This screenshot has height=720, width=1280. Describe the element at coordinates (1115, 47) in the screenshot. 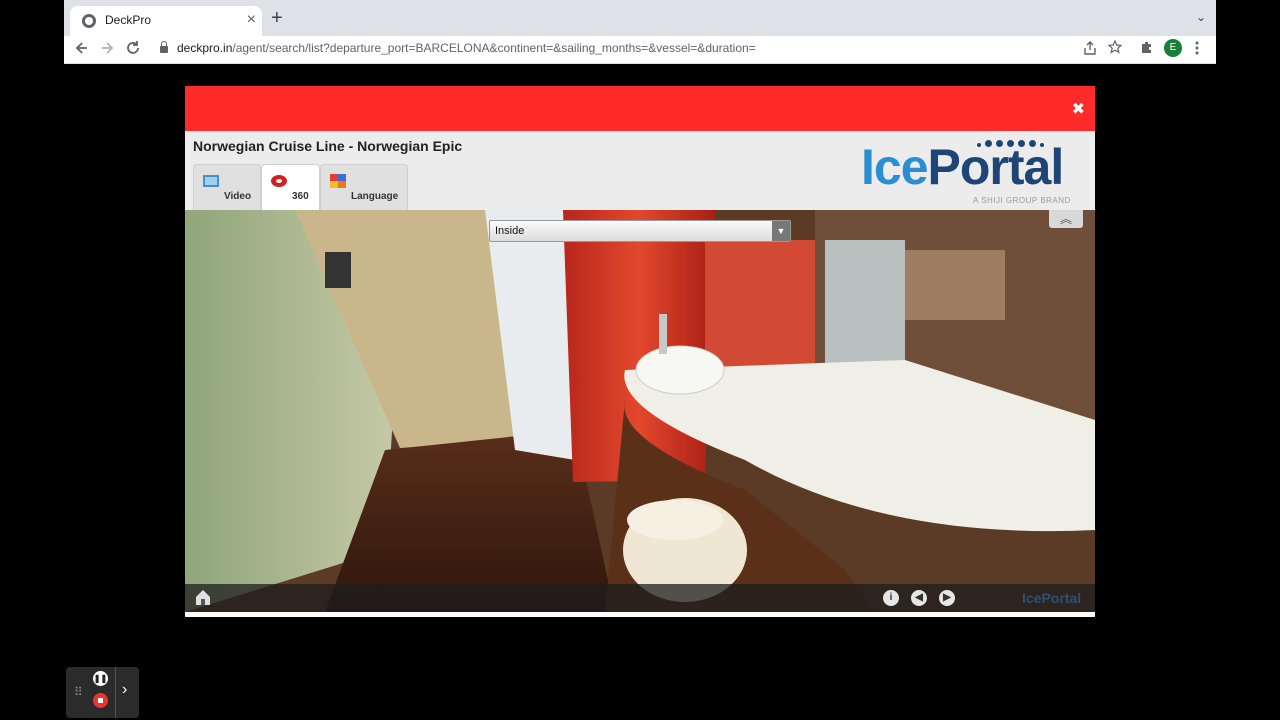

I see `star-icon` at that location.